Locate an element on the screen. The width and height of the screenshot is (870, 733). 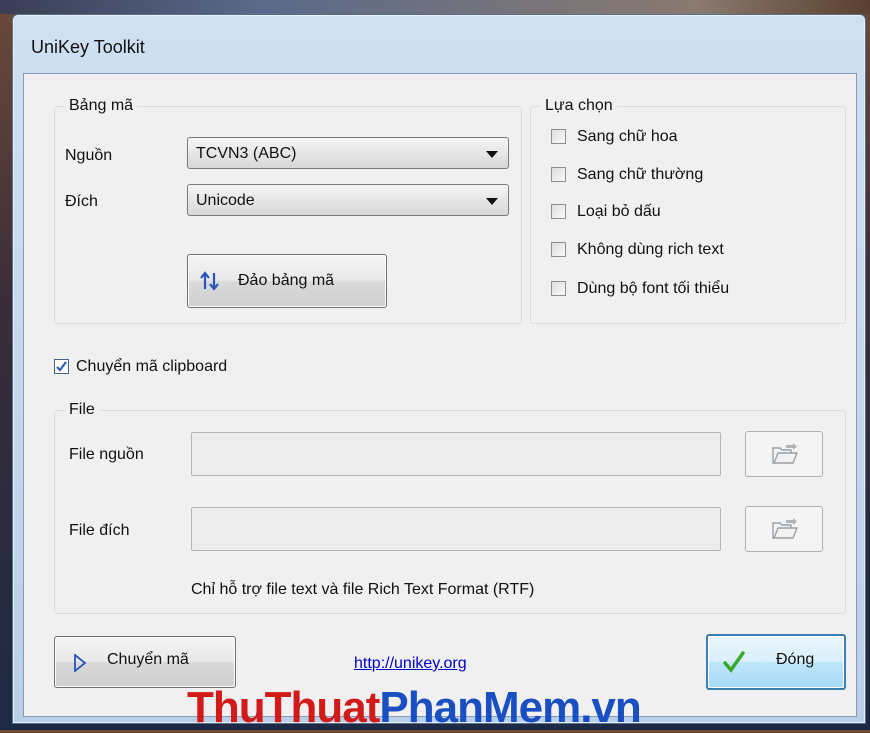
lowercase-label: Sang chữ thường is located at coordinates (640, 174).